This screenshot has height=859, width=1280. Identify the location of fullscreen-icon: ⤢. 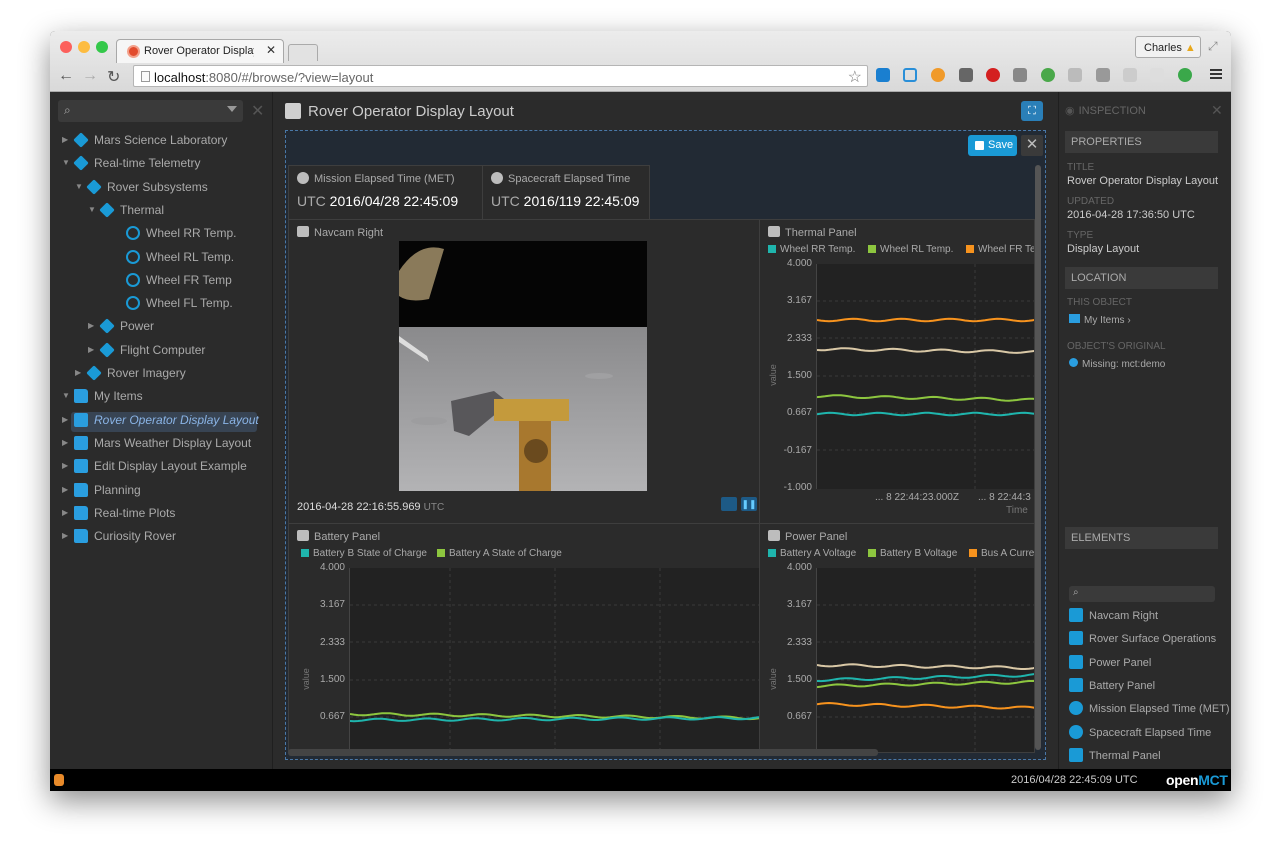
(1213, 46).